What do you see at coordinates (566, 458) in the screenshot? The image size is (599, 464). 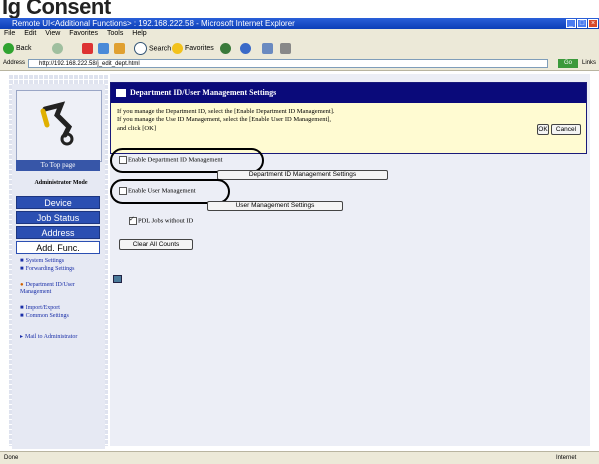 I see `zone-label: Internet` at bounding box center [566, 458].